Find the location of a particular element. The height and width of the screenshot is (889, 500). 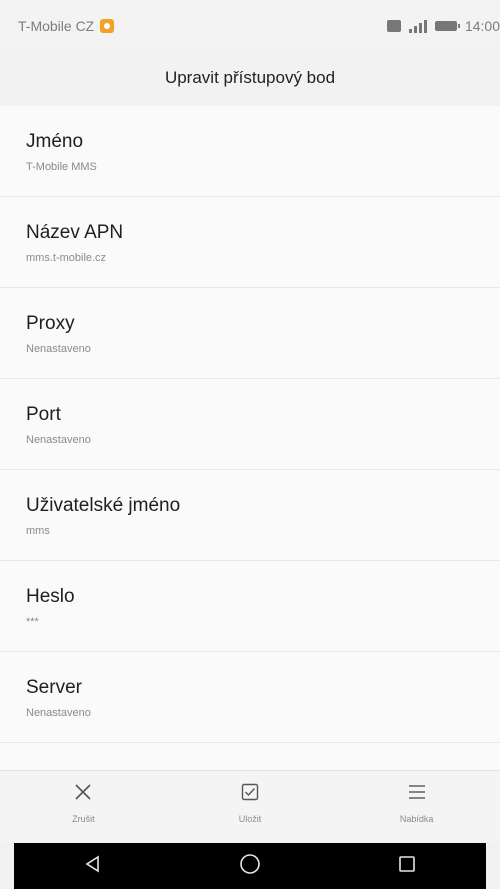

field-proxy: Proxy Nenastaveno is located at coordinates (250, 333).